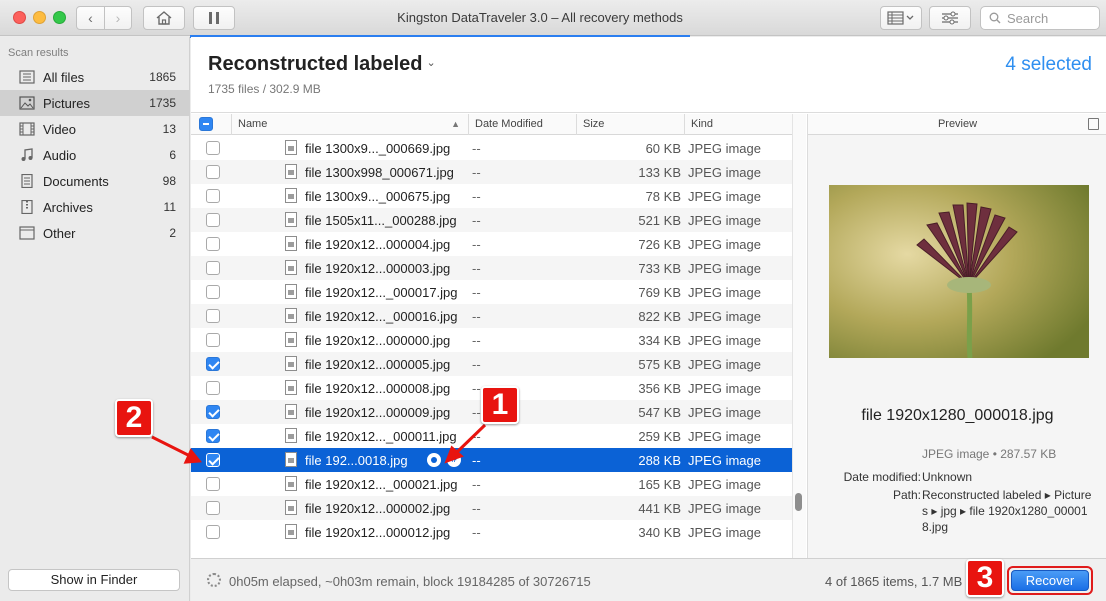 This screenshot has width=1106, height=601. I want to click on page-title: Reconstructed labeled ⌄, so click(322, 64).